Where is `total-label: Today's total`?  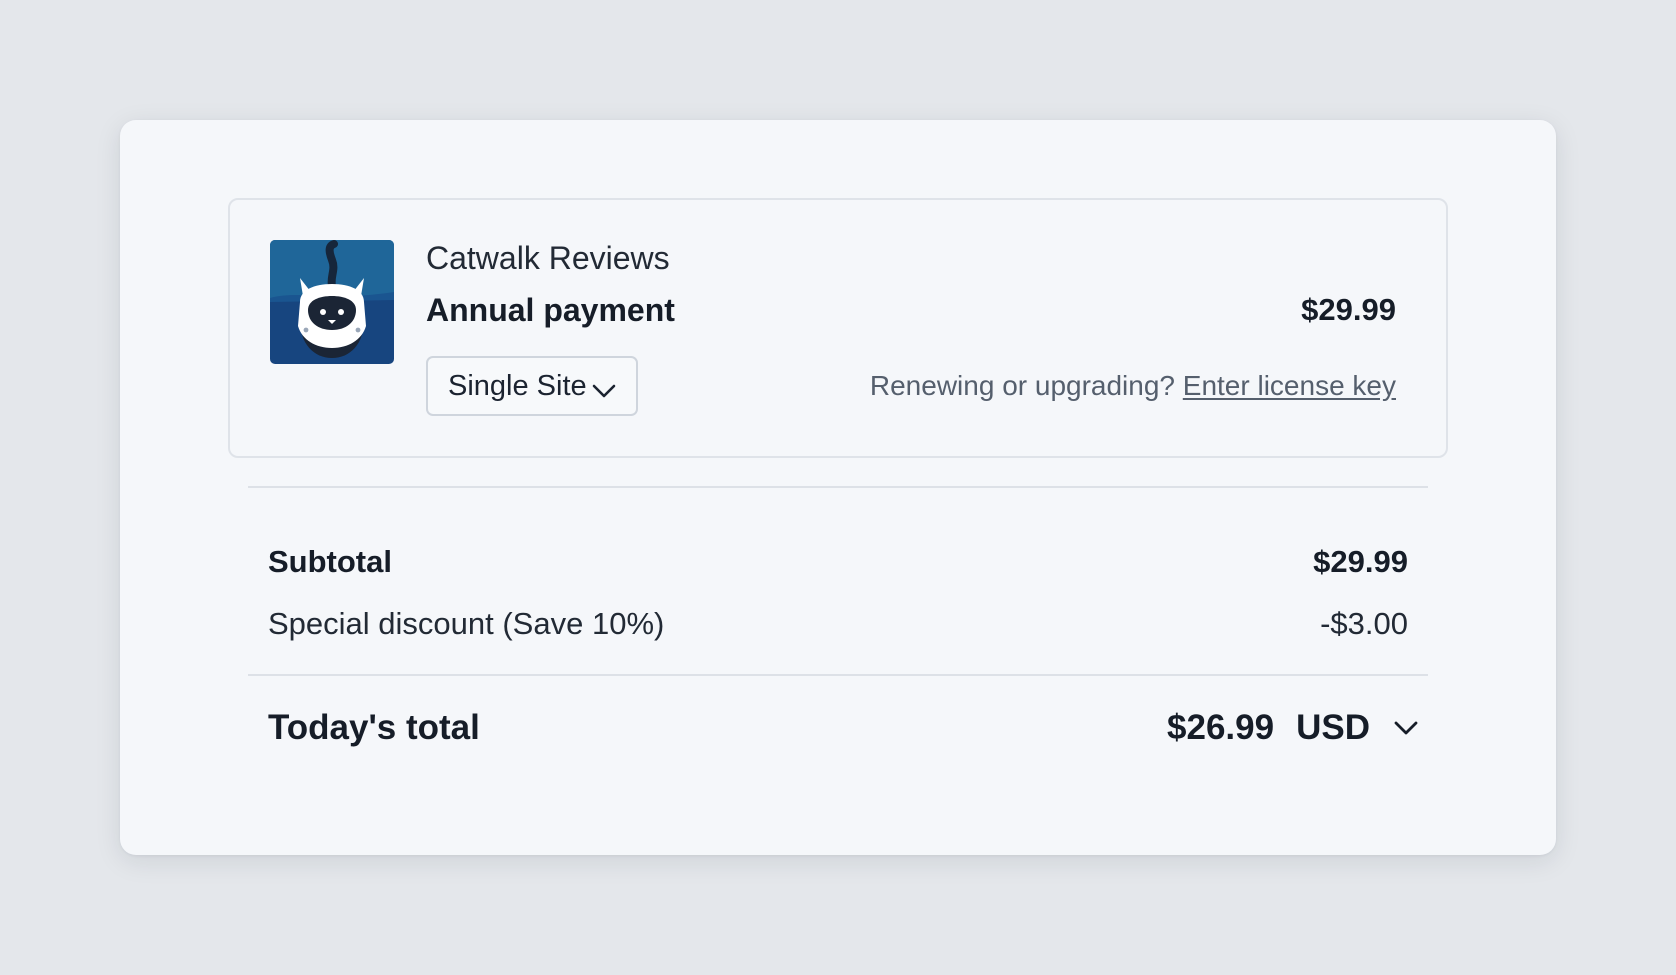 total-label: Today's total is located at coordinates (374, 727).